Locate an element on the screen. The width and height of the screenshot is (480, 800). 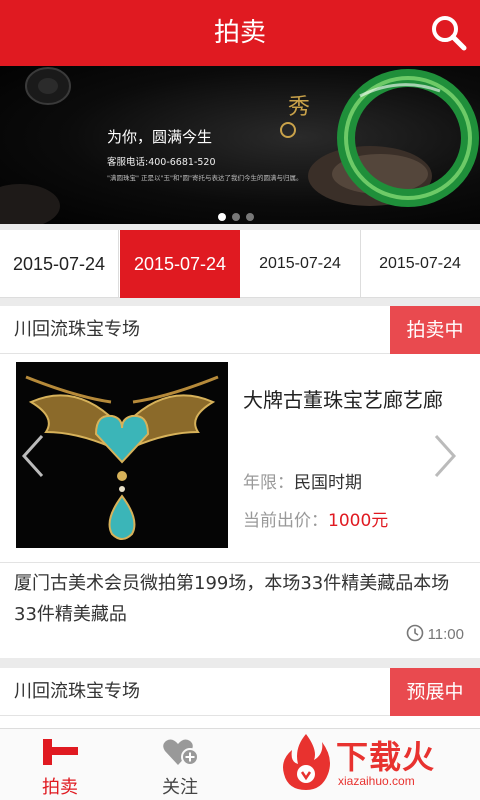
carousel-indicator is located at coordinates (239, 215).